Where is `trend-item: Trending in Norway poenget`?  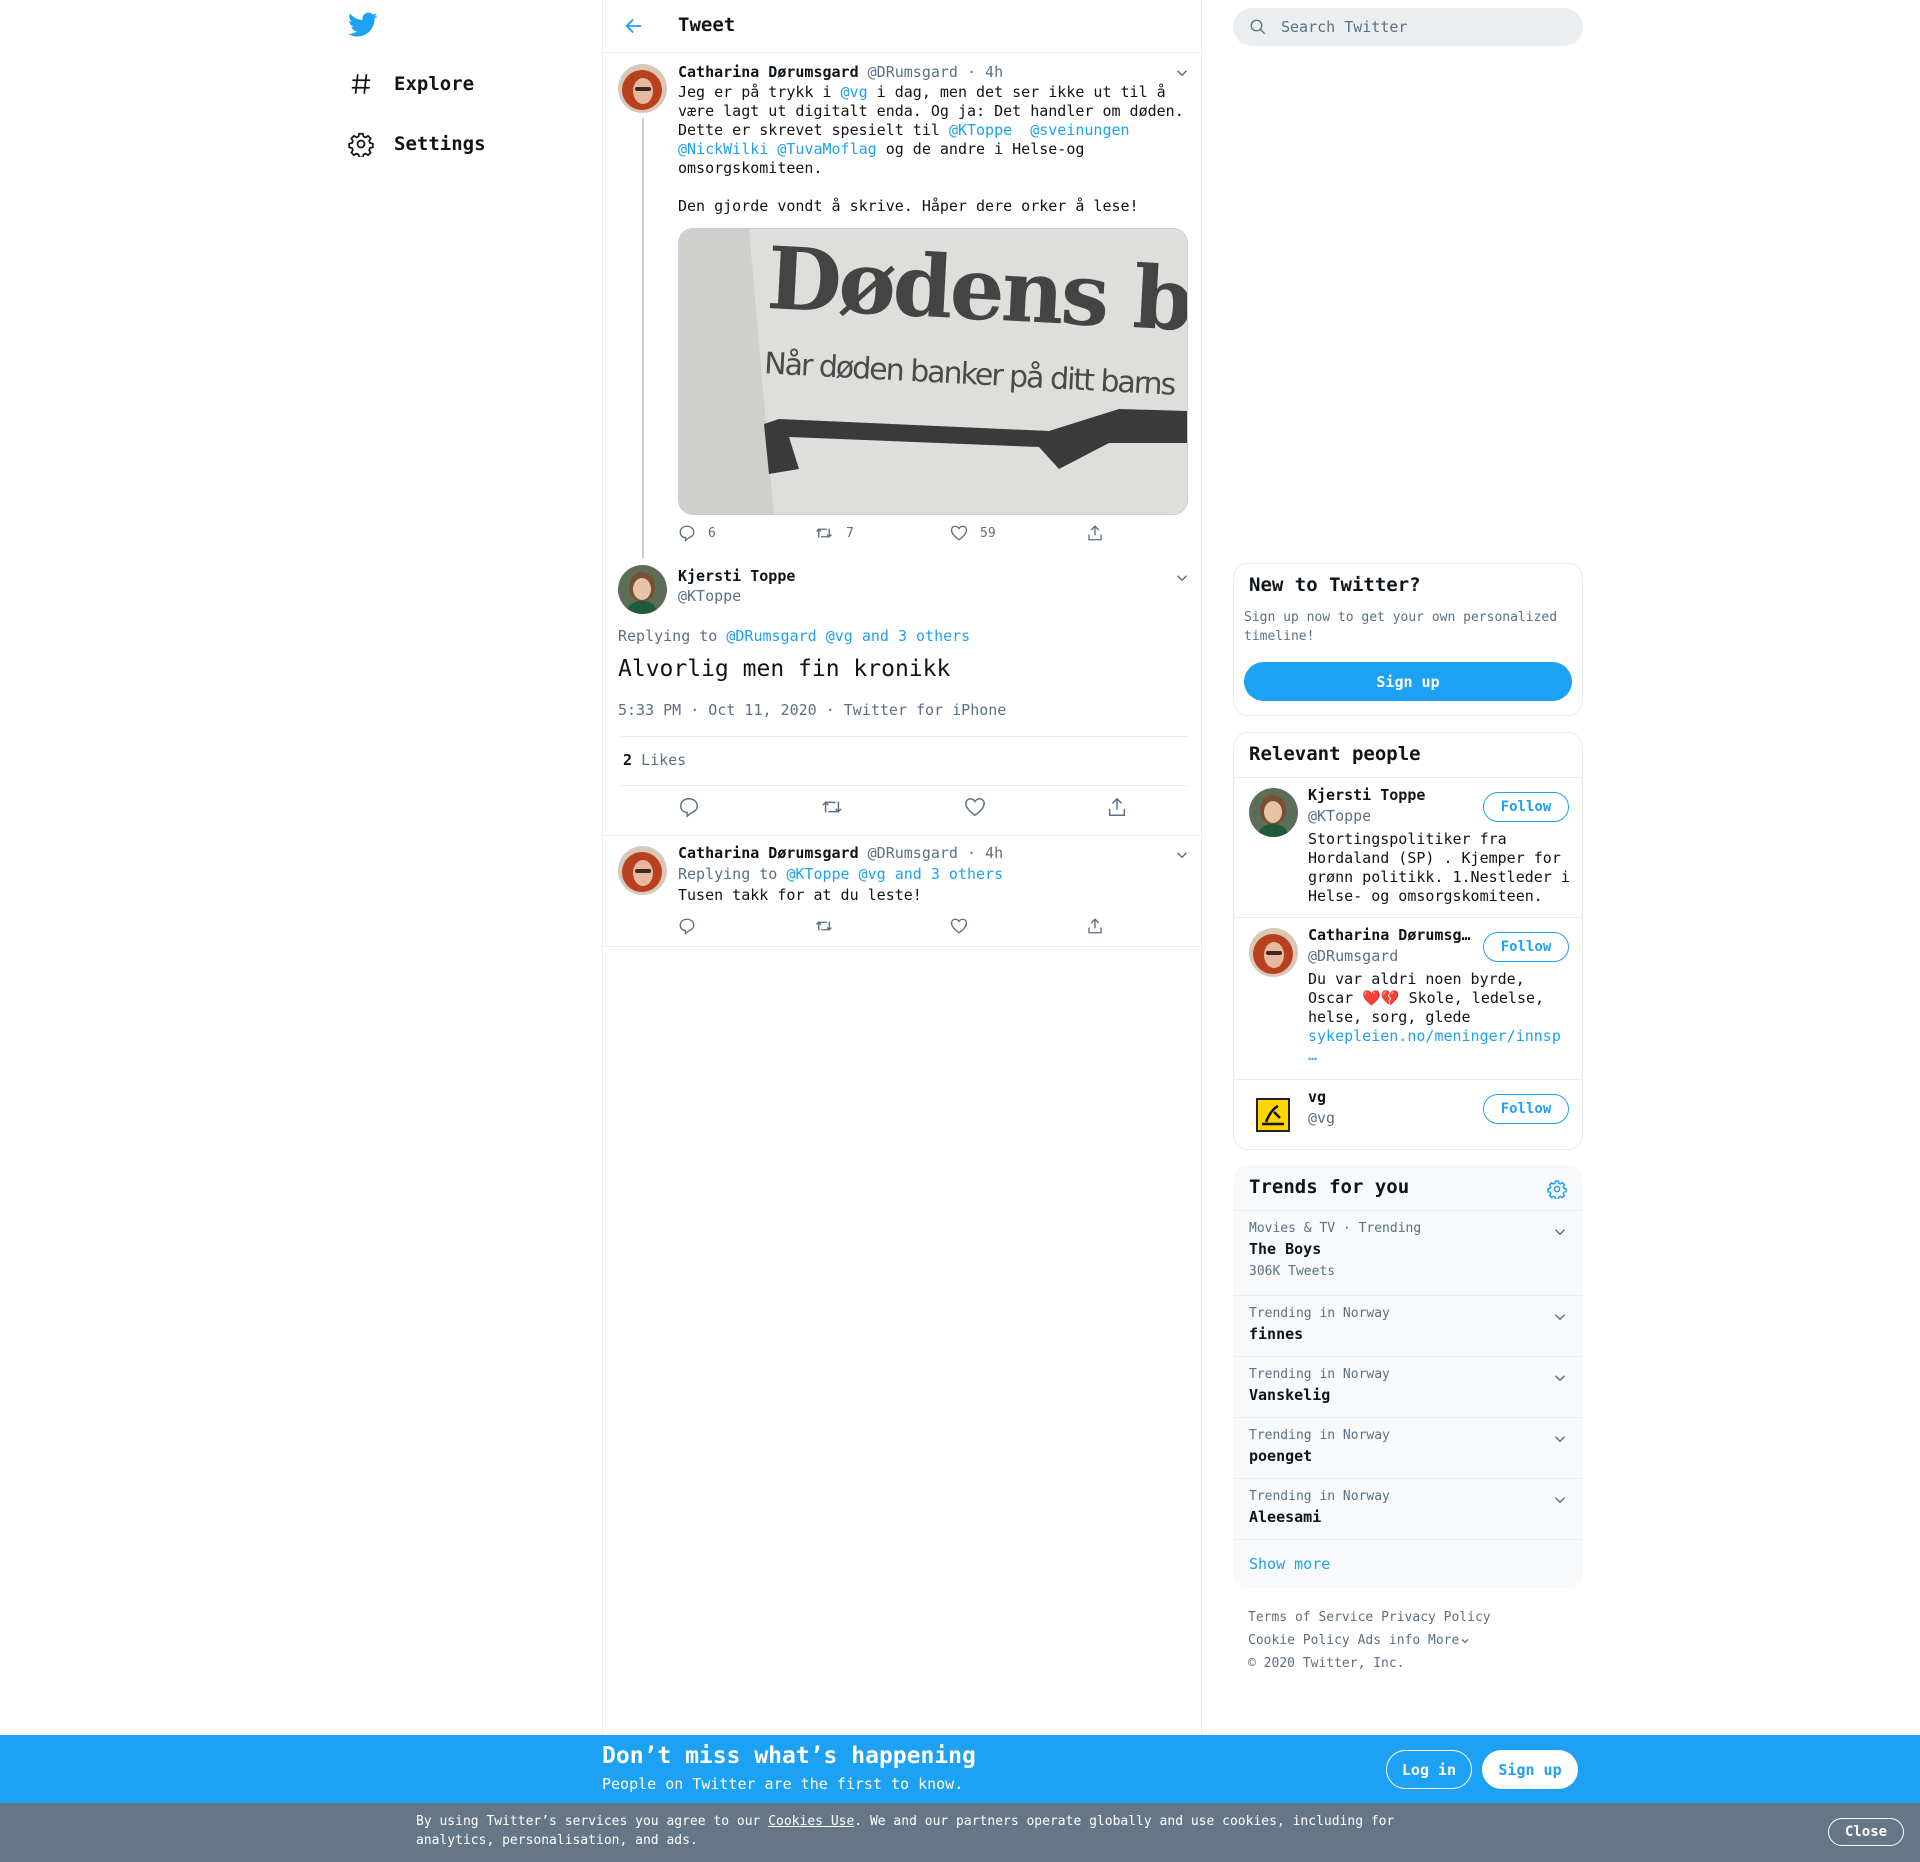 trend-item: Trending in Norway poenget is located at coordinates (1408, 1447).